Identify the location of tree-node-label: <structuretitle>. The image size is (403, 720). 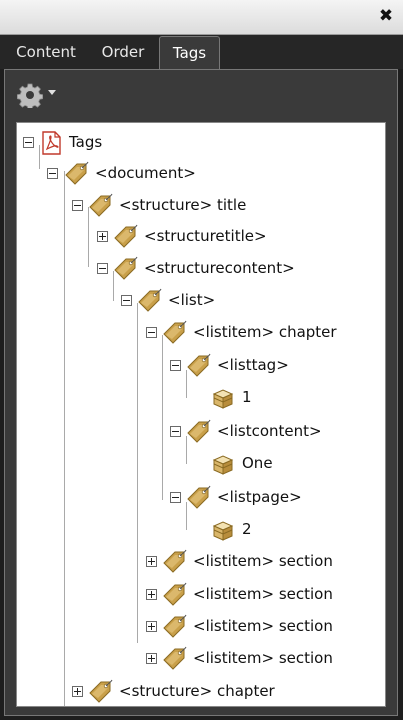
(205, 236).